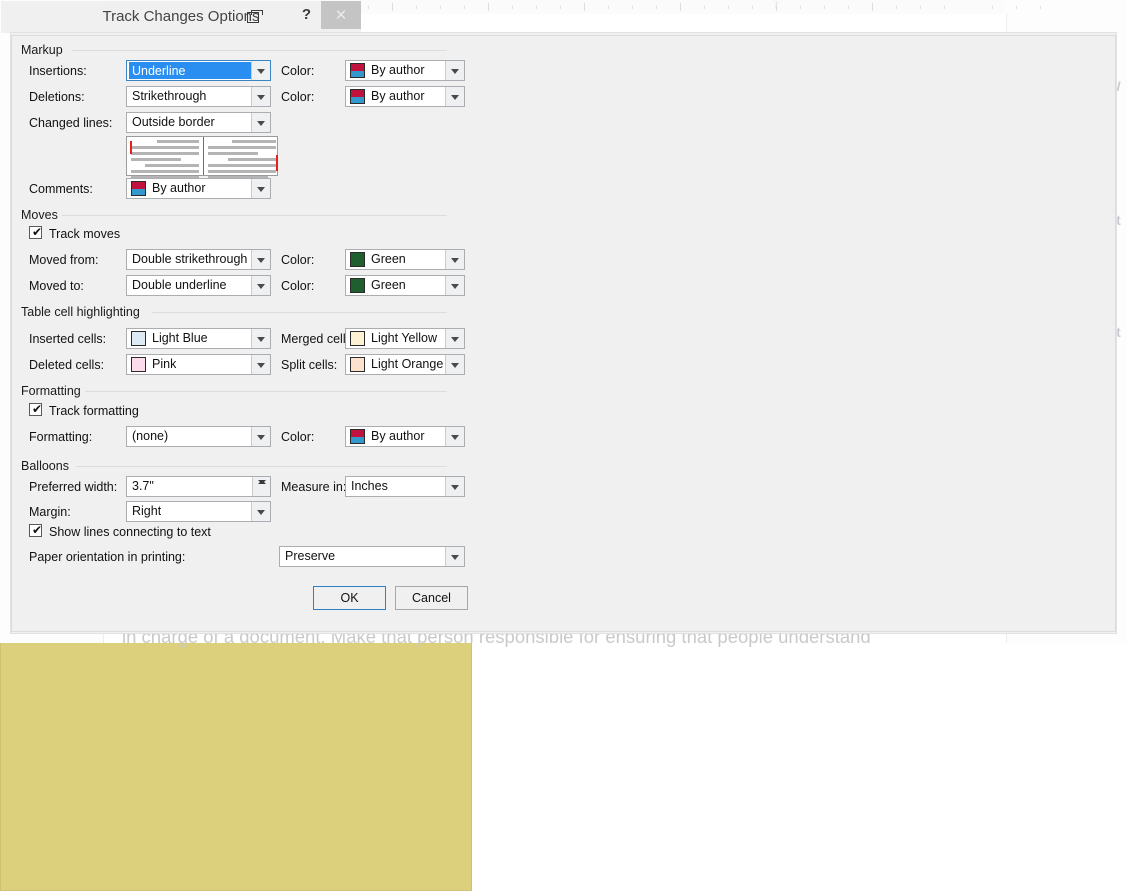 This screenshot has height=891, width=1127. Describe the element at coordinates (67, 365) in the screenshot. I see `deleted-cells-label: Deleted cells:` at that location.